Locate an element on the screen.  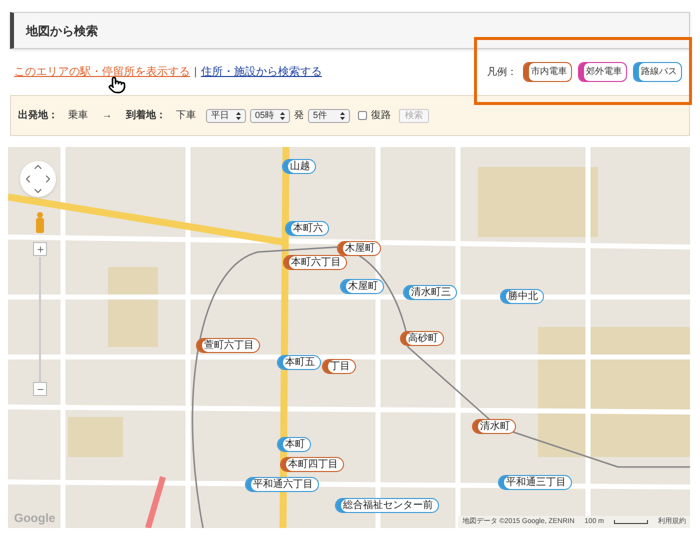
zoom-in-button is located at coordinates (40, 249).